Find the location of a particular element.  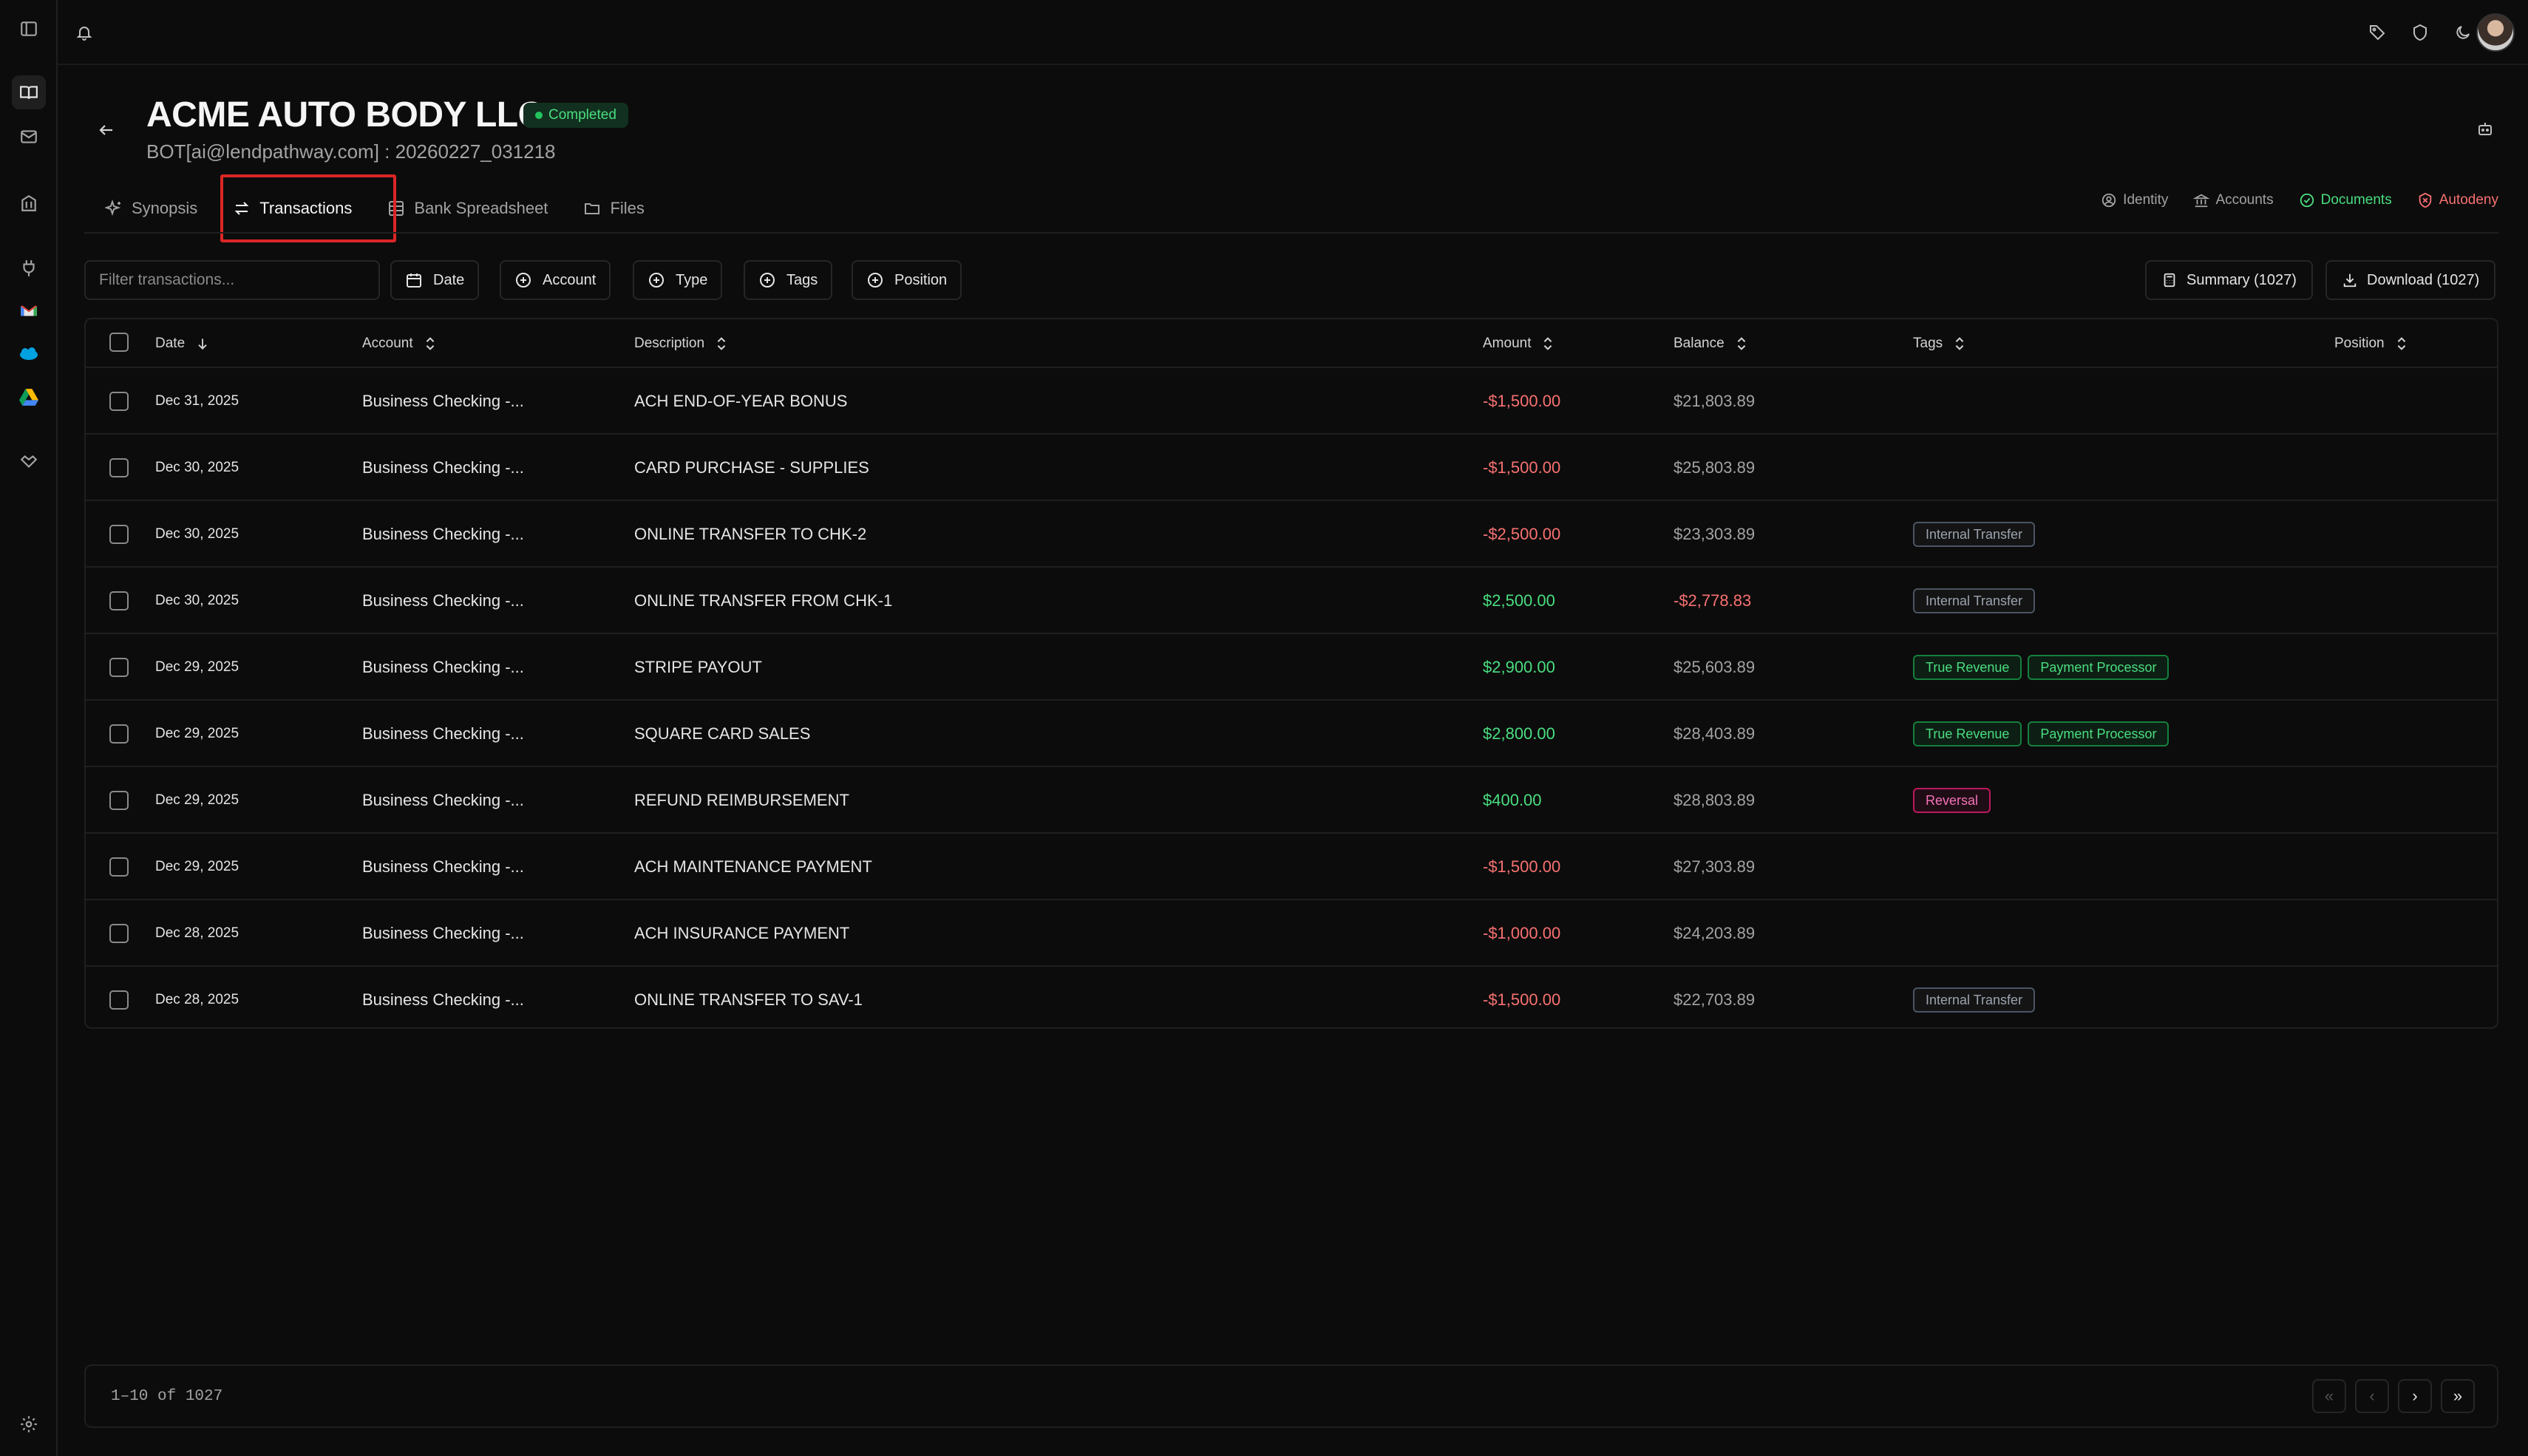

bell-icon is located at coordinates (84, 32).